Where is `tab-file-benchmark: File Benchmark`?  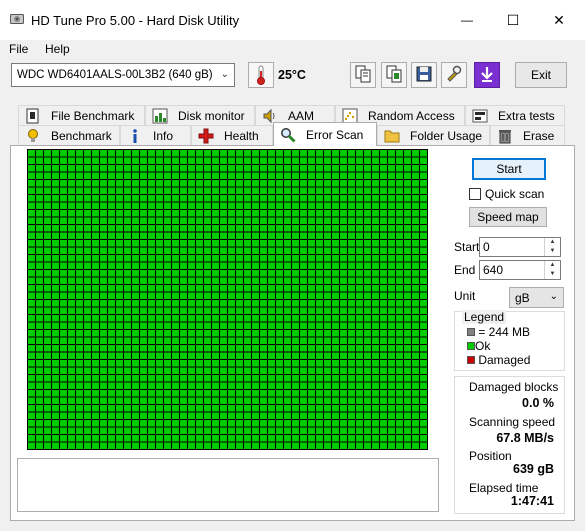 tab-file-benchmark: File Benchmark is located at coordinates (81, 115).